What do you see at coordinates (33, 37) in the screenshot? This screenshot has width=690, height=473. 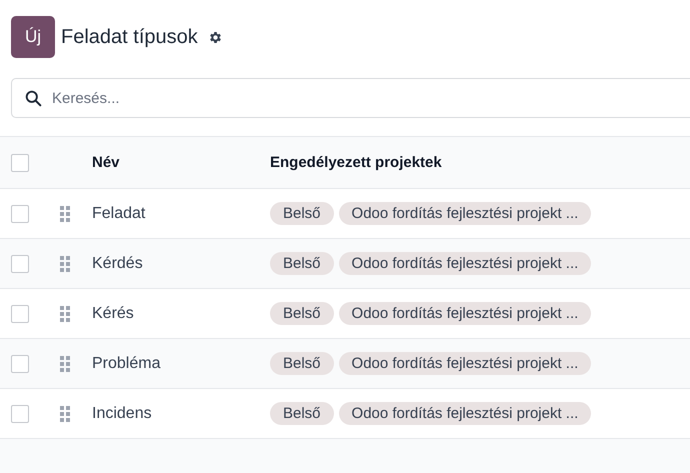 I see `new-button: Új` at bounding box center [33, 37].